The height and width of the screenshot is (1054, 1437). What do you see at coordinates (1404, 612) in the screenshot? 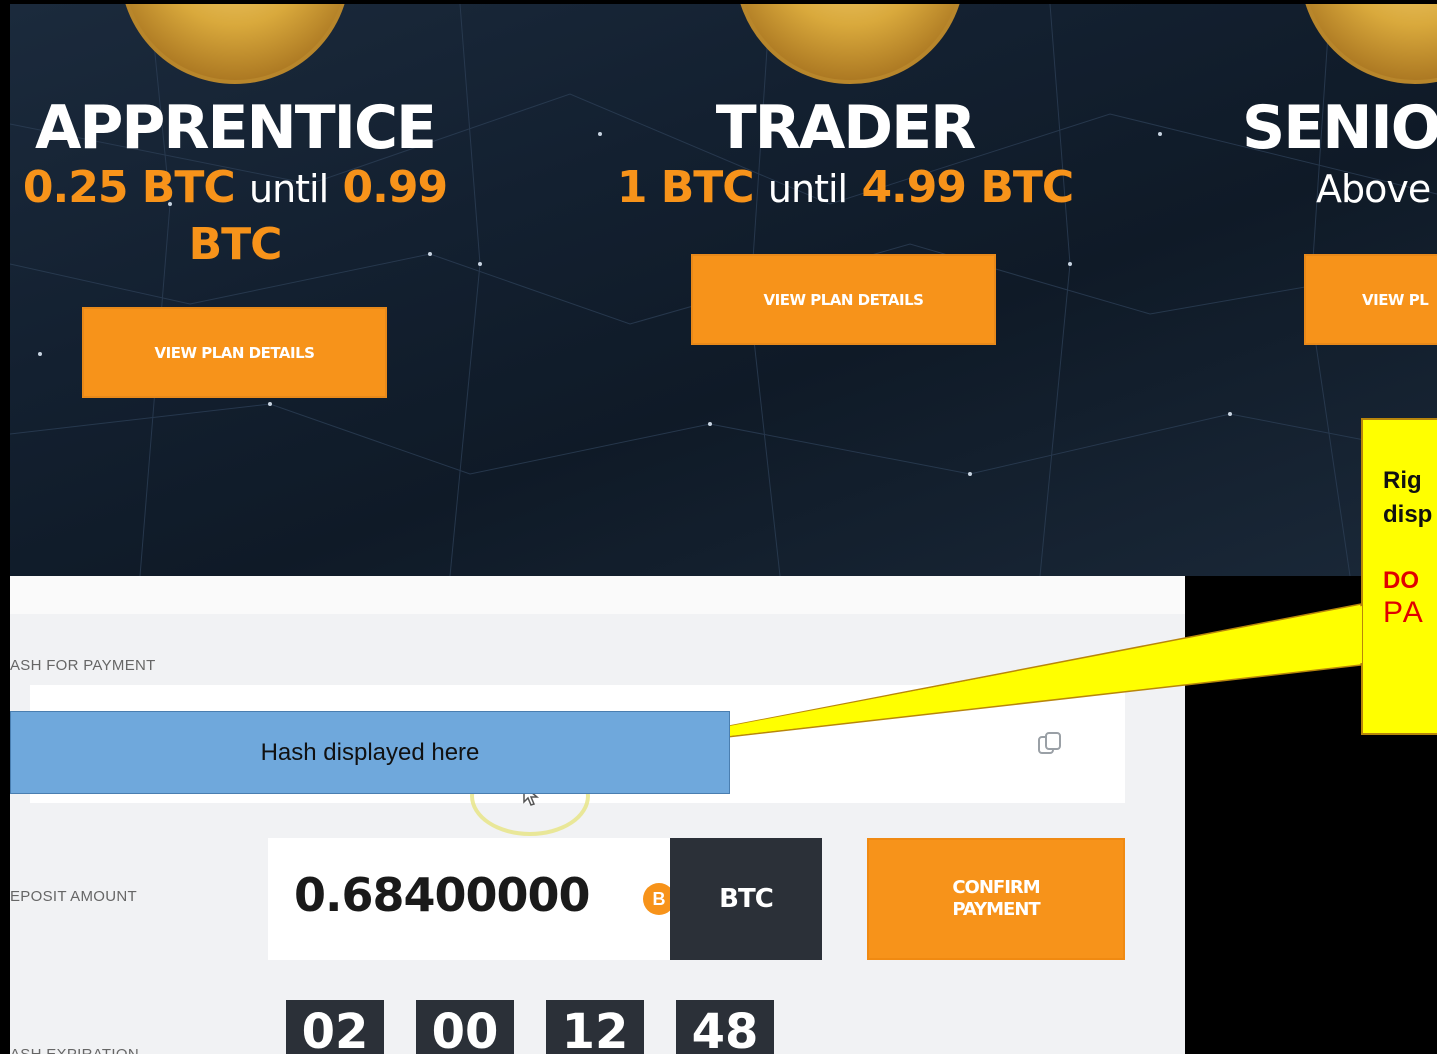
I see `callout-warning-line2: PA` at bounding box center [1404, 612].